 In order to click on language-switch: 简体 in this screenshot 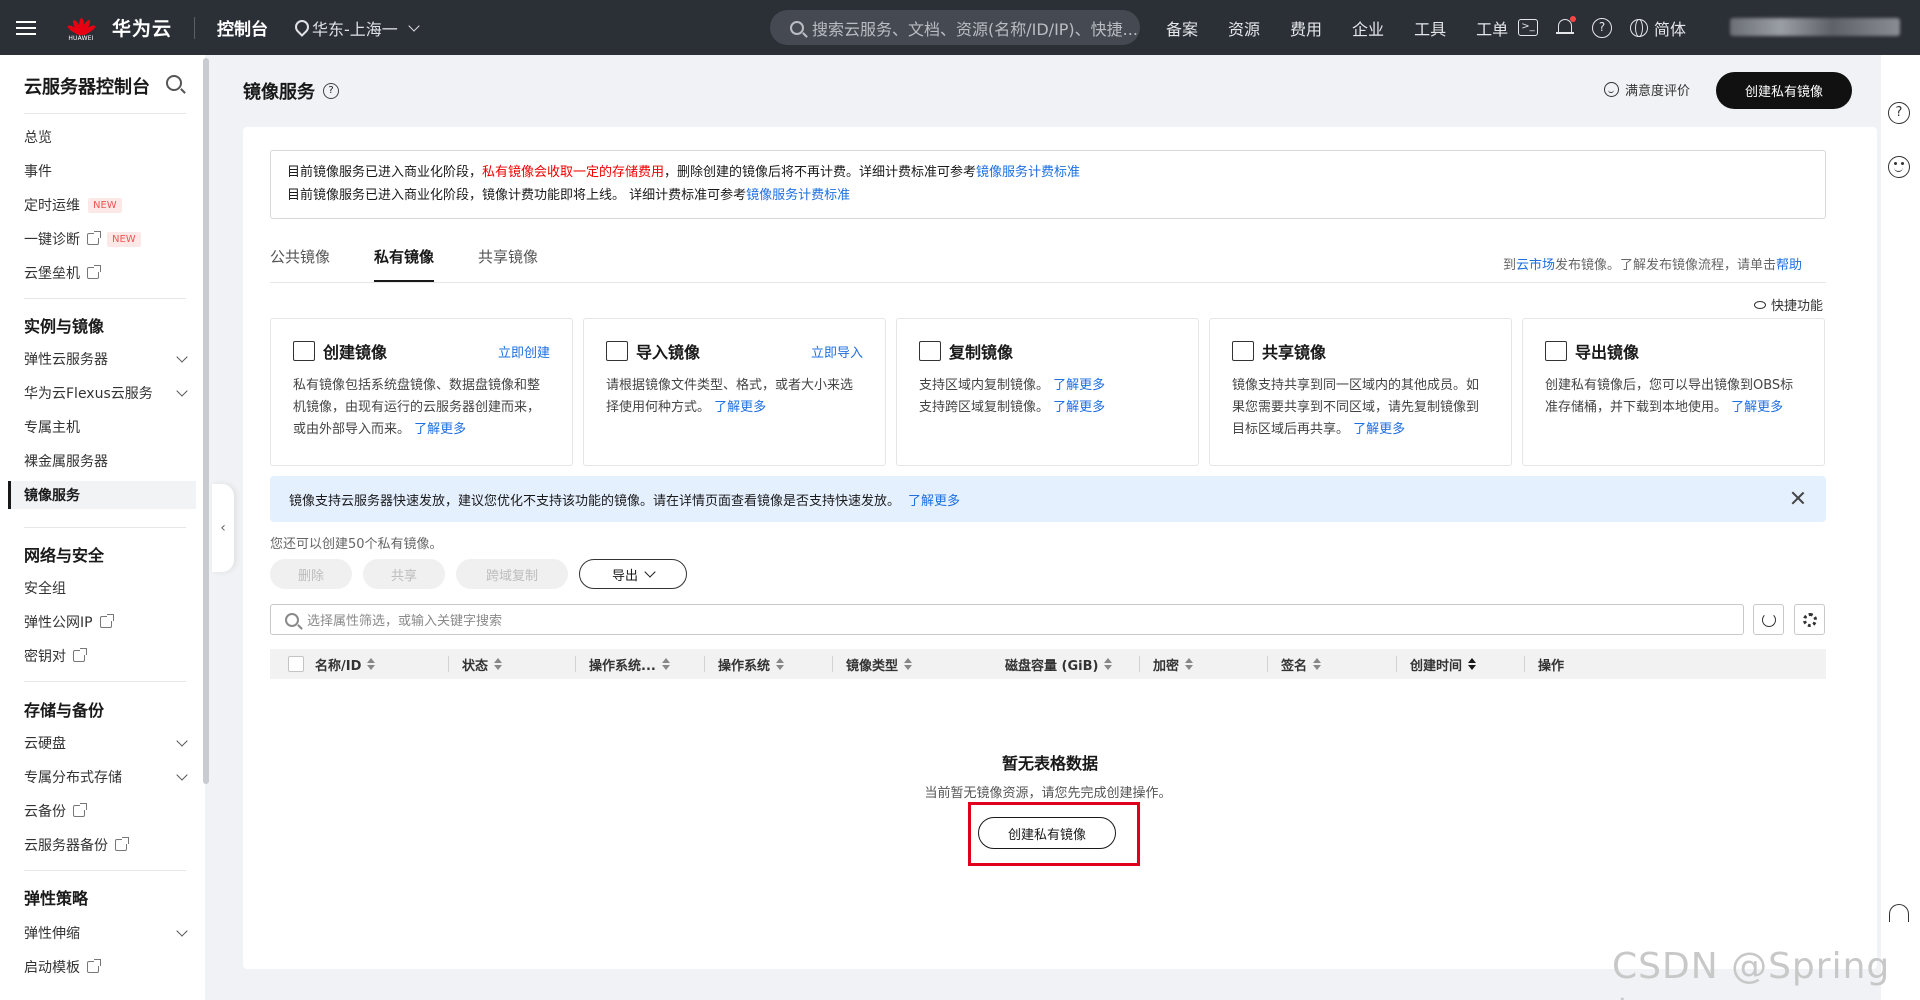, I will do `click(1658, 28)`.